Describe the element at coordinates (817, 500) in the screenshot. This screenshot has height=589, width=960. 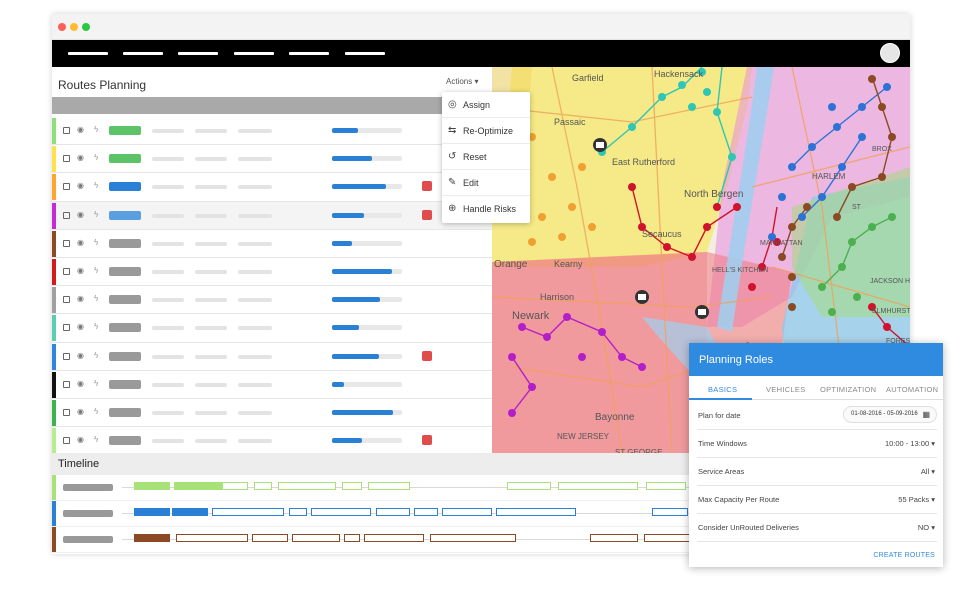
I see `max-capacity-select: Max Capacity Per Route 55 Packs ▾` at that location.